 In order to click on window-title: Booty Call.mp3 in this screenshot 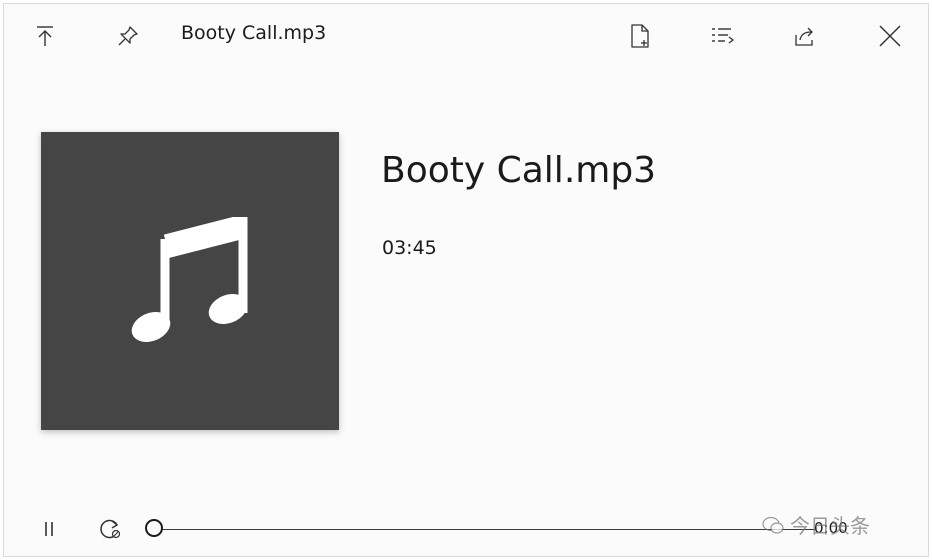, I will do `click(254, 33)`.